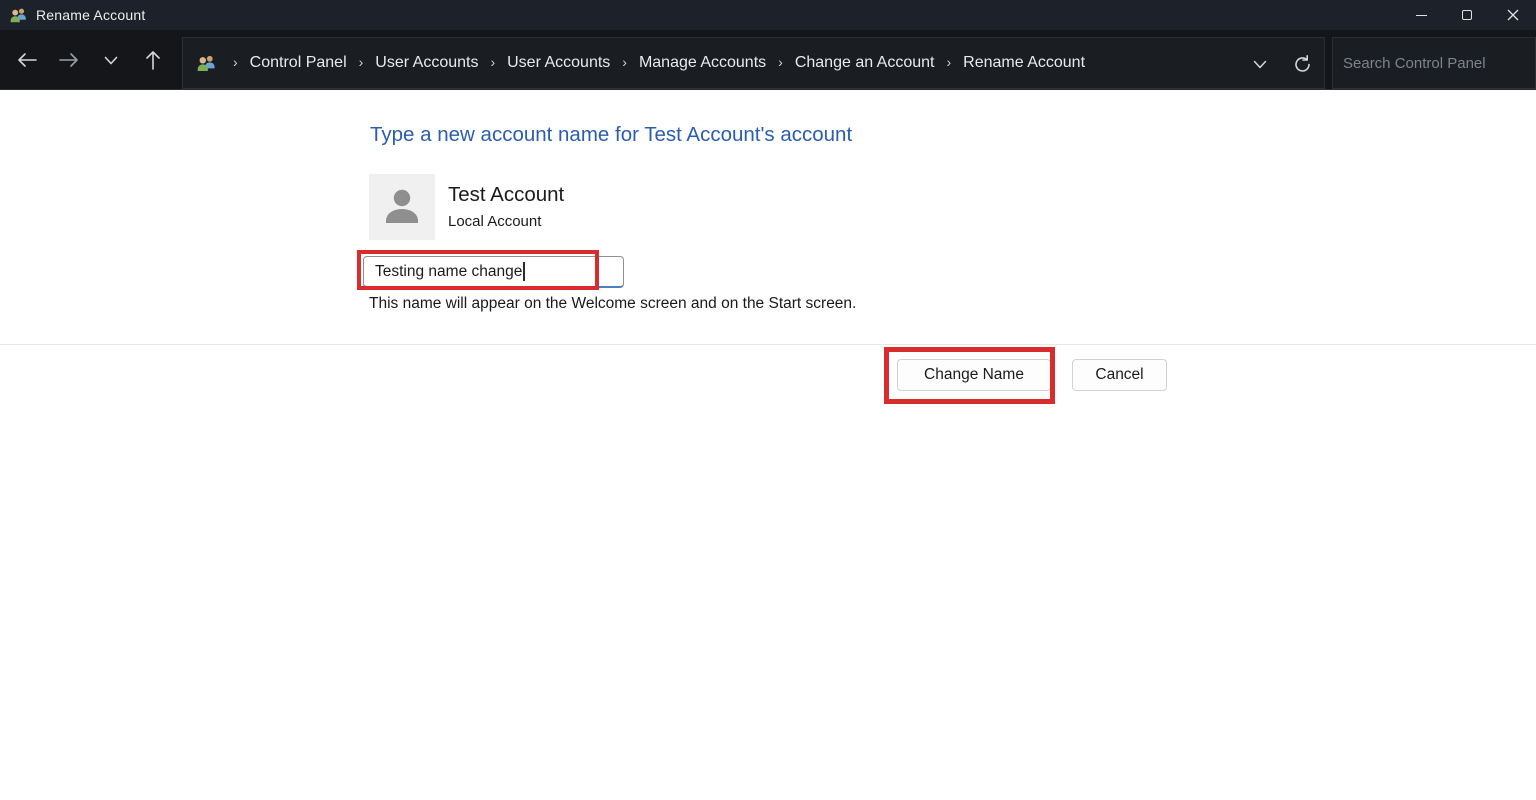 The image size is (1536, 800). I want to click on recent-pages-chevron-icon, so click(111, 60).